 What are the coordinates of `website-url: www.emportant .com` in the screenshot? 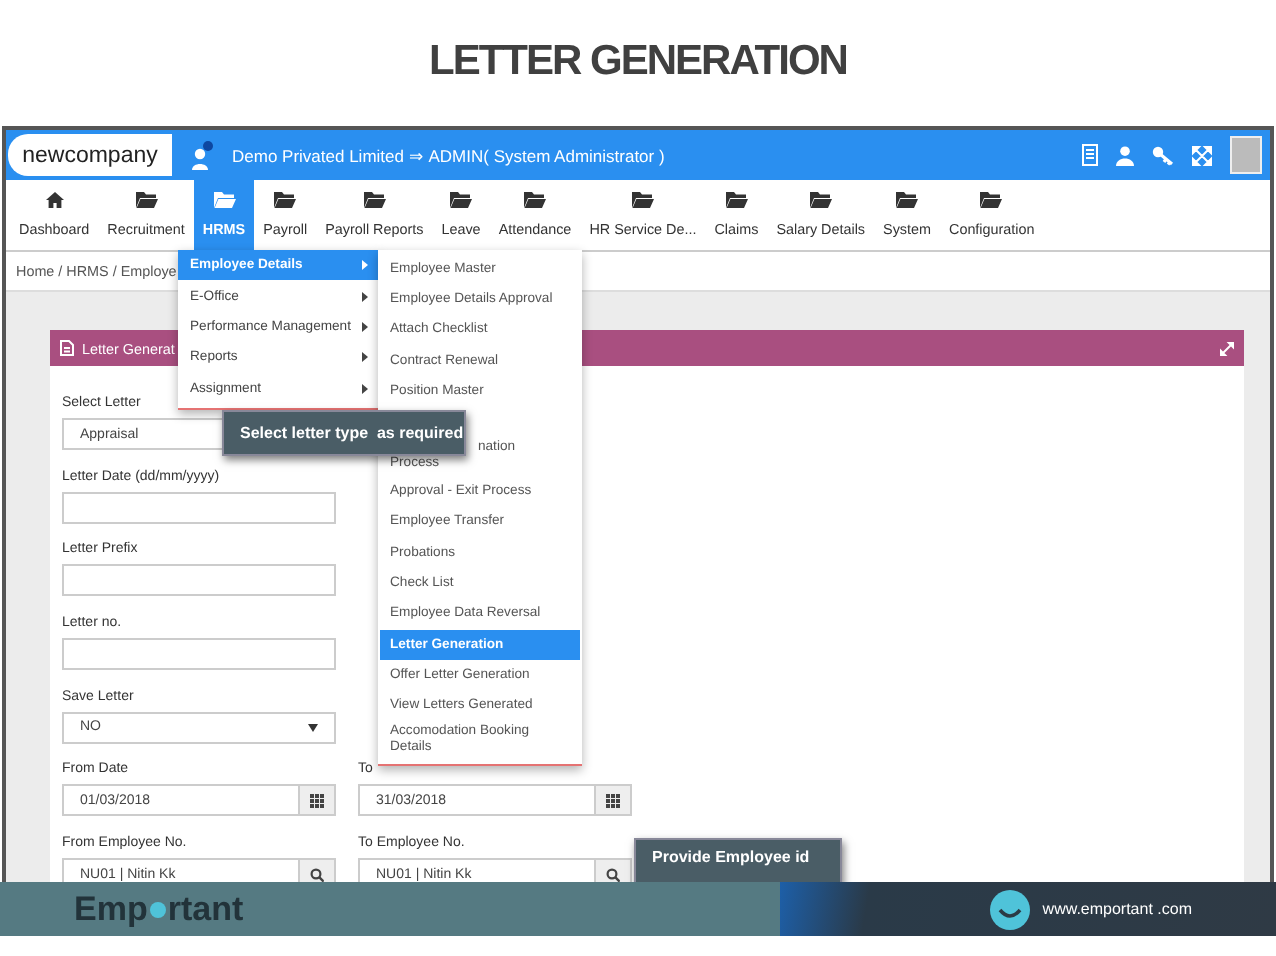 It's located at (1117, 909).